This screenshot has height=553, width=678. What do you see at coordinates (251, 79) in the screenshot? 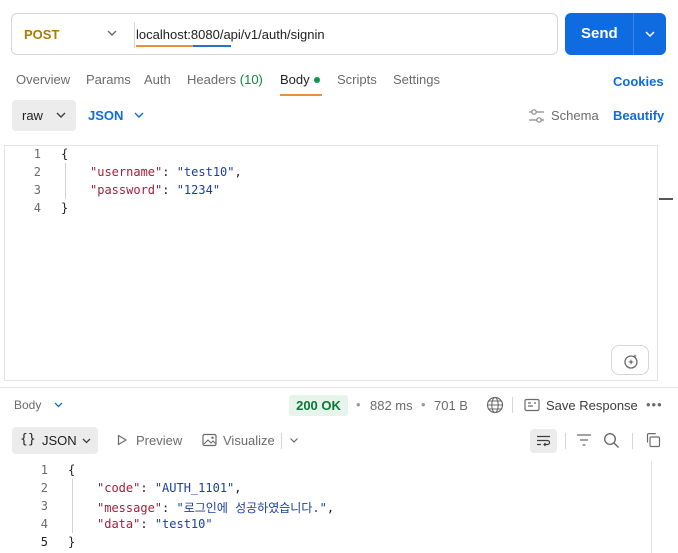
I see `headers-count-badge: (10)` at bounding box center [251, 79].